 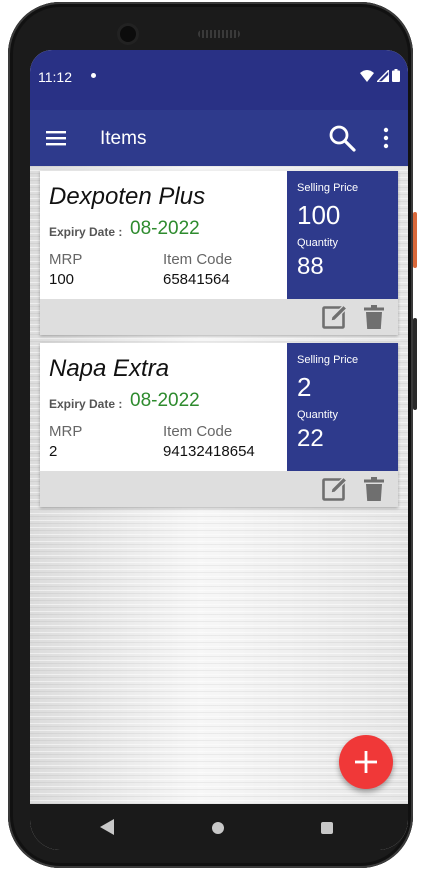 What do you see at coordinates (128, 34) in the screenshot?
I see `front-camera` at bounding box center [128, 34].